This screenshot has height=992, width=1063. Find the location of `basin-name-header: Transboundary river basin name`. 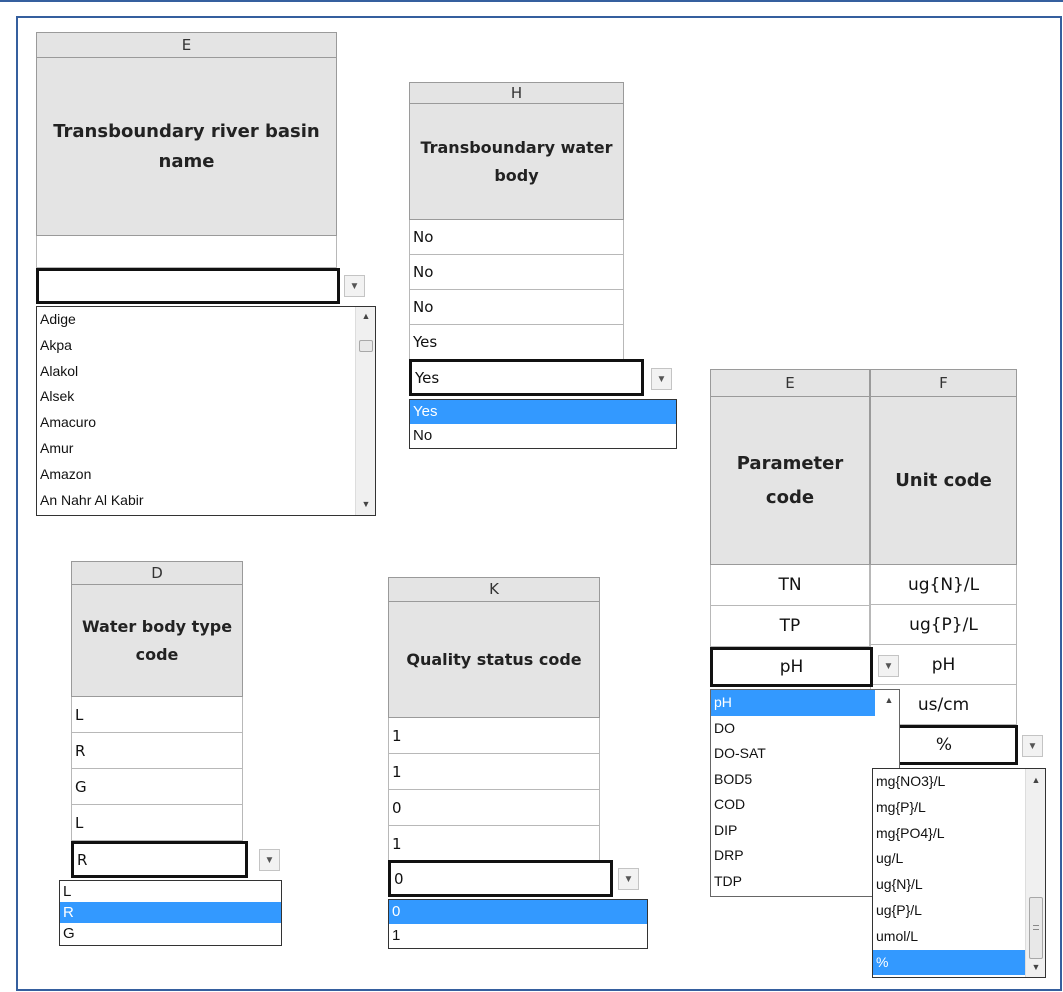

basin-name-header: Transboundary river basin name is located at coordinates (186, 147).